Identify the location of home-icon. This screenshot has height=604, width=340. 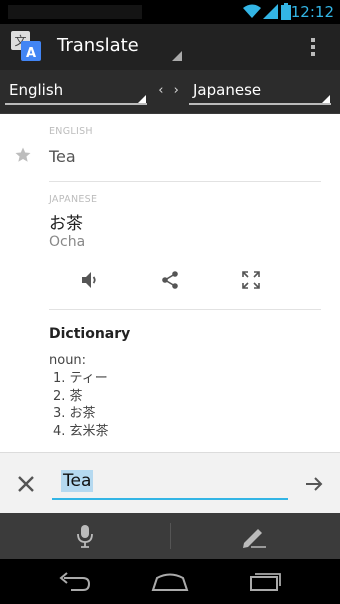
(170, 582).